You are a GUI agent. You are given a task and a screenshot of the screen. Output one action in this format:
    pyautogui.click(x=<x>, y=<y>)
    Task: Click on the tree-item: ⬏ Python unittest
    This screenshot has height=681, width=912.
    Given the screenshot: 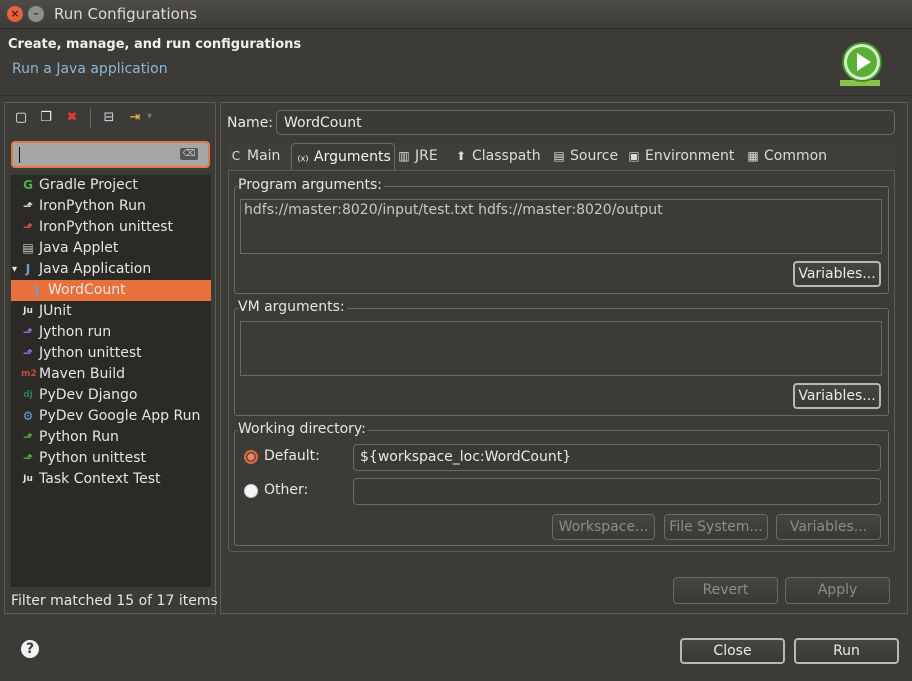 What is the action you would take?
    pyautogui.click(x=111, y=458)
    